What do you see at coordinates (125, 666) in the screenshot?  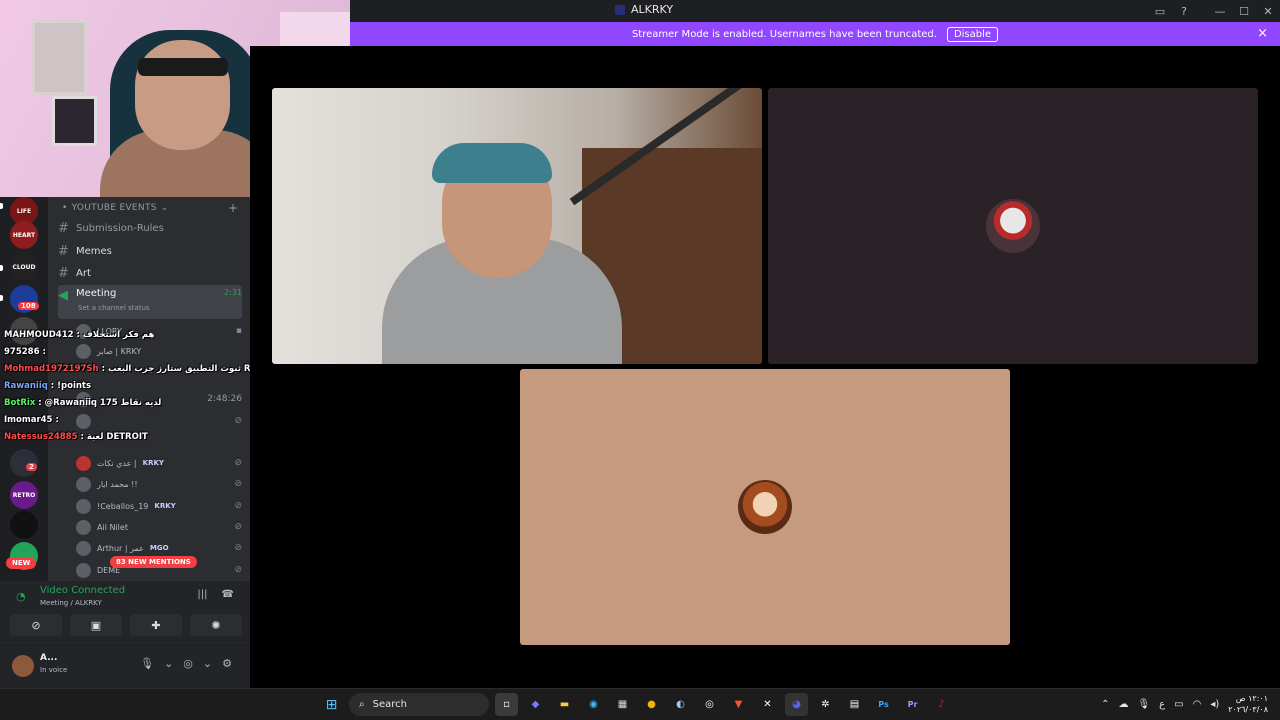 I see `user-area: A... In voice 🎙 ⌄ ◎ ⌄ ⚙` at bounding box center [125, 666].